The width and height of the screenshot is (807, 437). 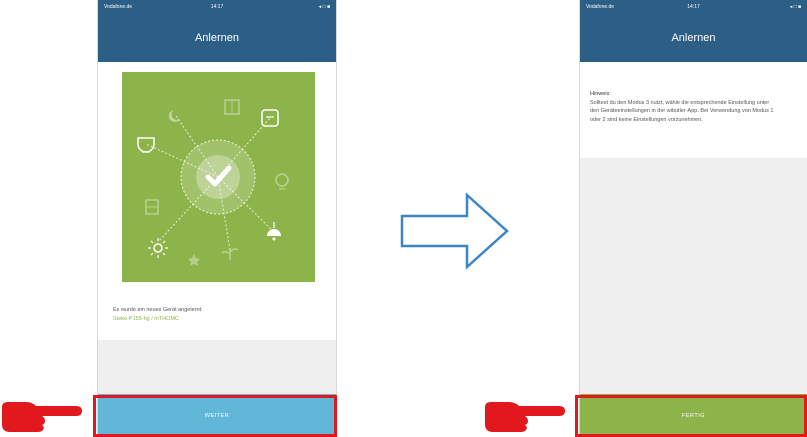 What do you see at coordinates (282, 181) in the screenshot?
I see `bulb-icon` at bounding box center [282, 181].